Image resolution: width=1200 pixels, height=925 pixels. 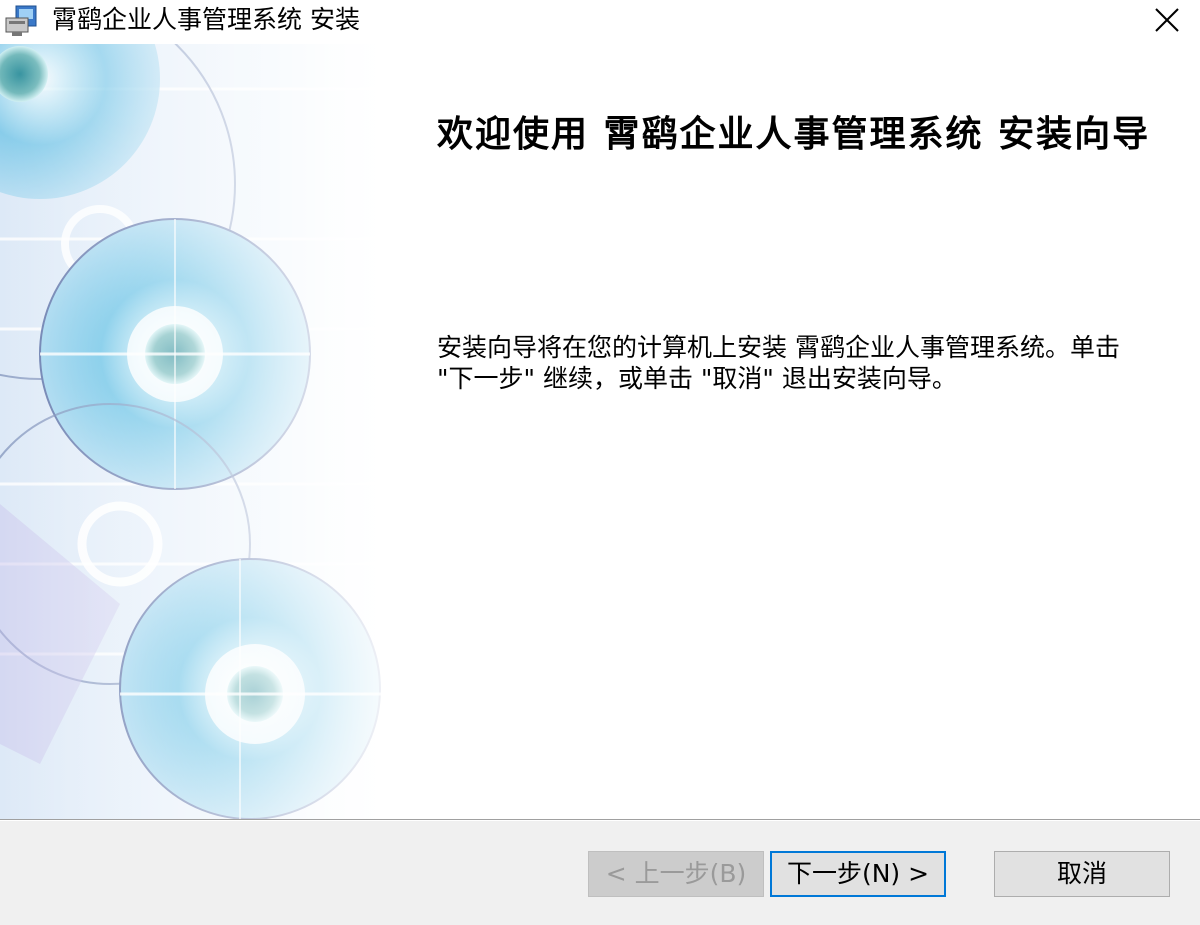 What do you see at coordinates (206, 19) in the screenshot?
I see `window-title: 霄鹞企业人事管理系统 安装` at bounding box center [206, 19].